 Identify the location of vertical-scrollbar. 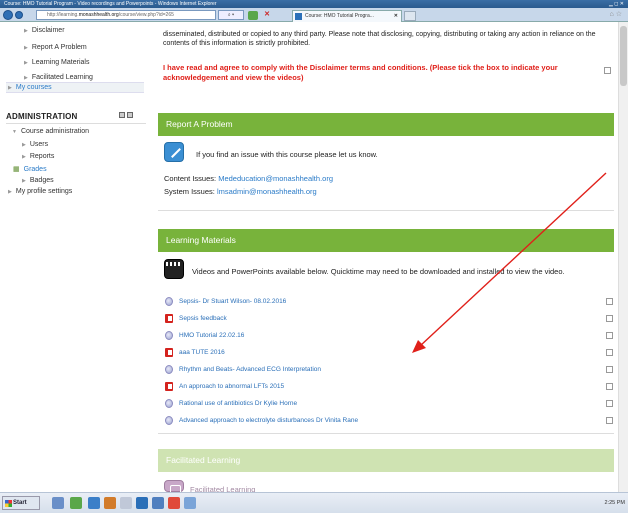
(623, 257).